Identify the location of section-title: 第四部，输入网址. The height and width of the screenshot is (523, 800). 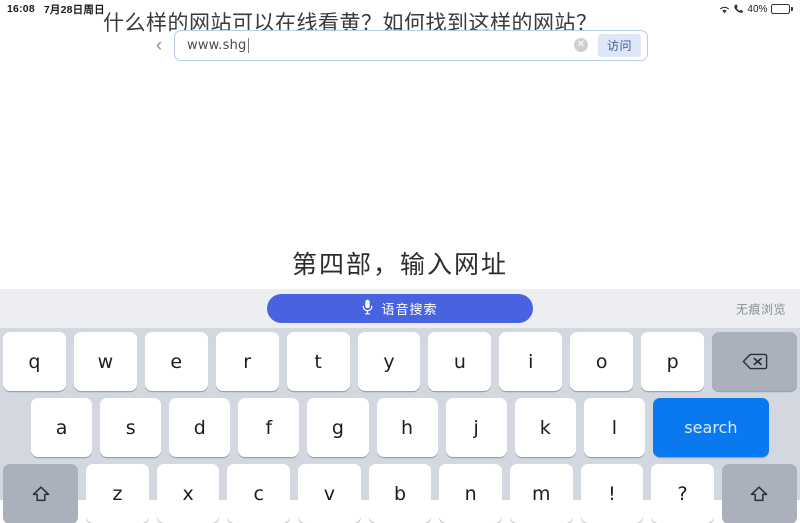
(399, 264).